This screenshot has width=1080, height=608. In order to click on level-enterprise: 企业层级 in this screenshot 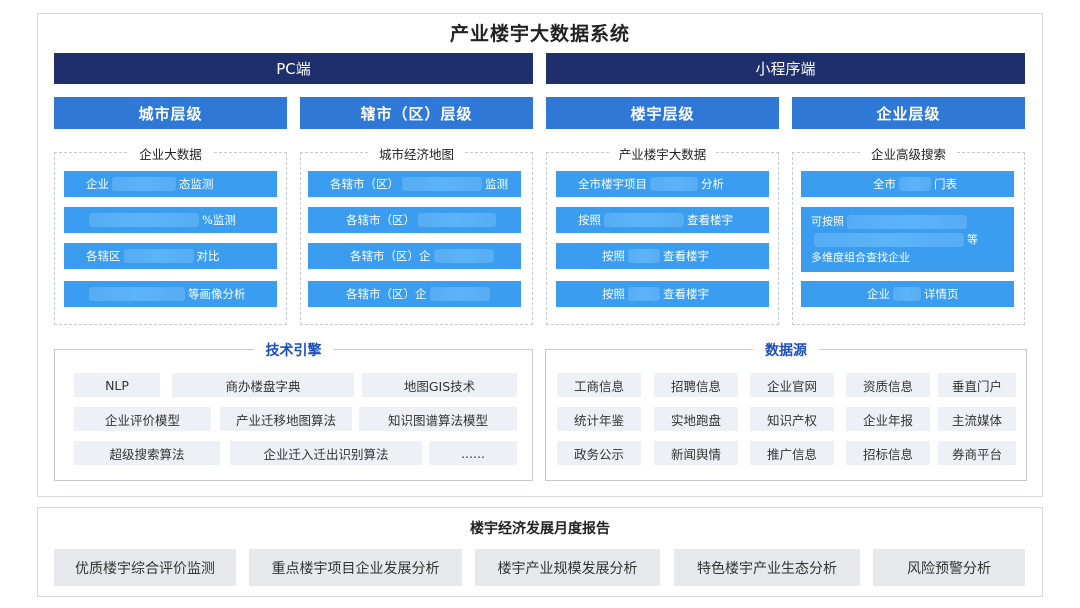, I will do `click(908, 113)`.